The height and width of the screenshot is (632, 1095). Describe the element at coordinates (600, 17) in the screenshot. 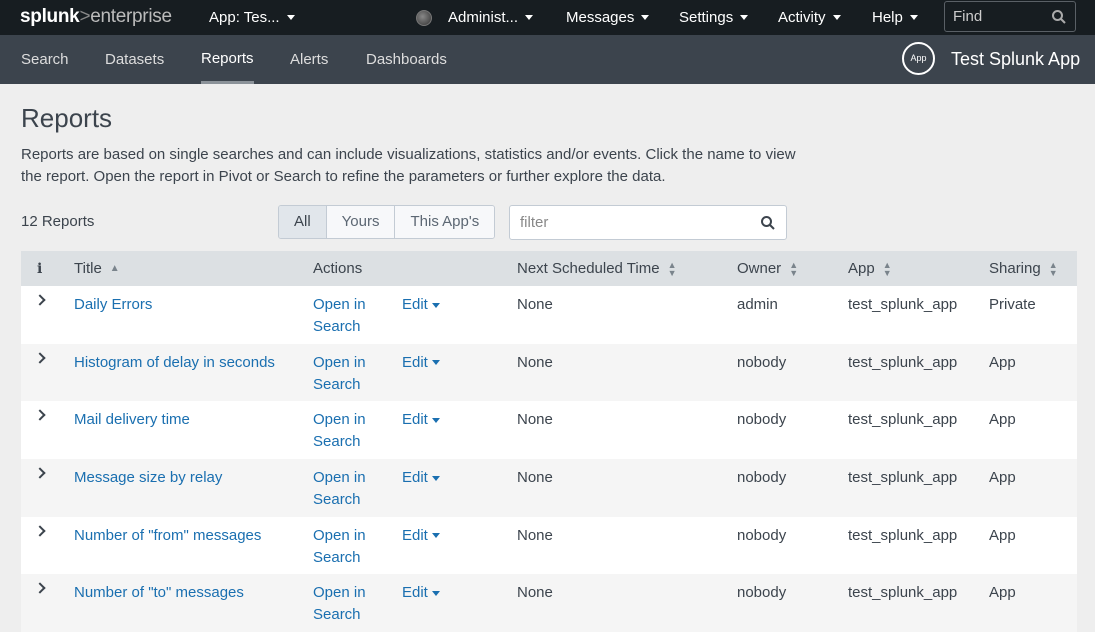

I see `messages-label: Messages` at that location.